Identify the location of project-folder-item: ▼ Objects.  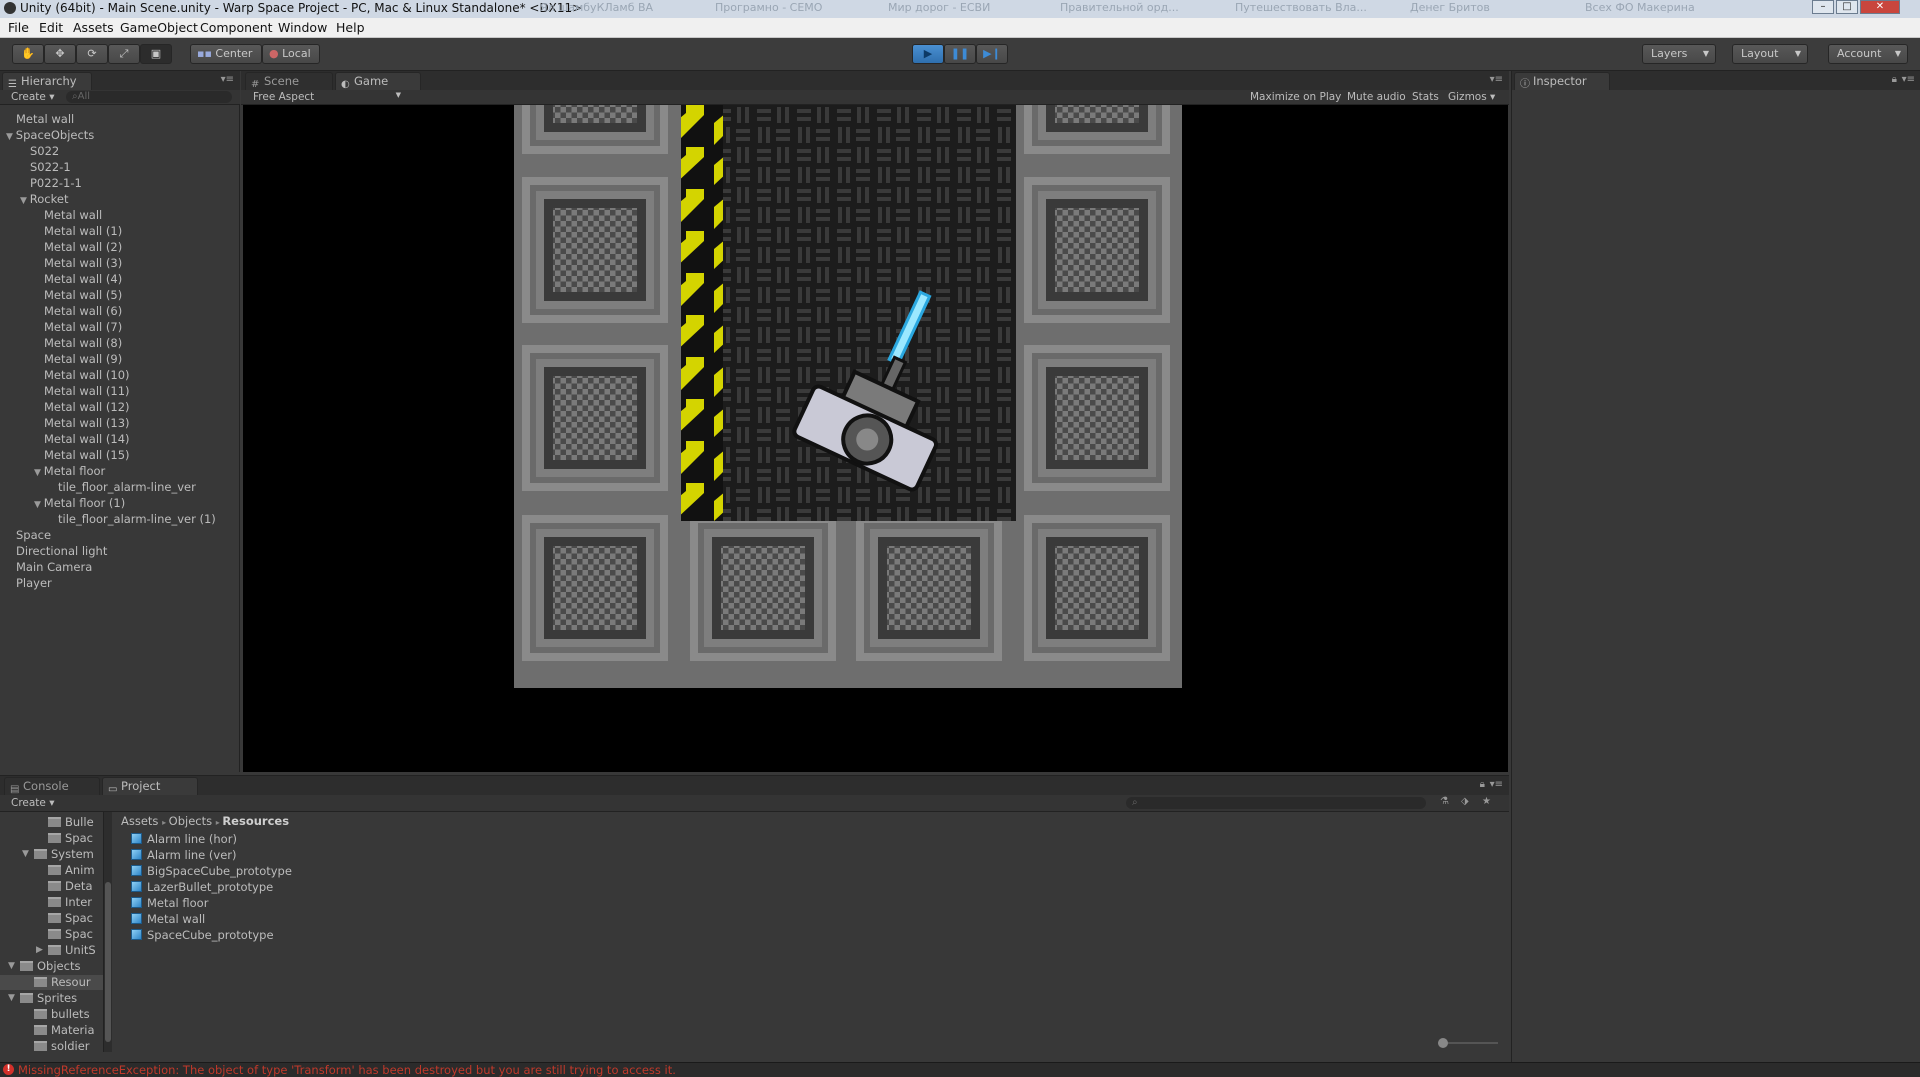
(51, 966).